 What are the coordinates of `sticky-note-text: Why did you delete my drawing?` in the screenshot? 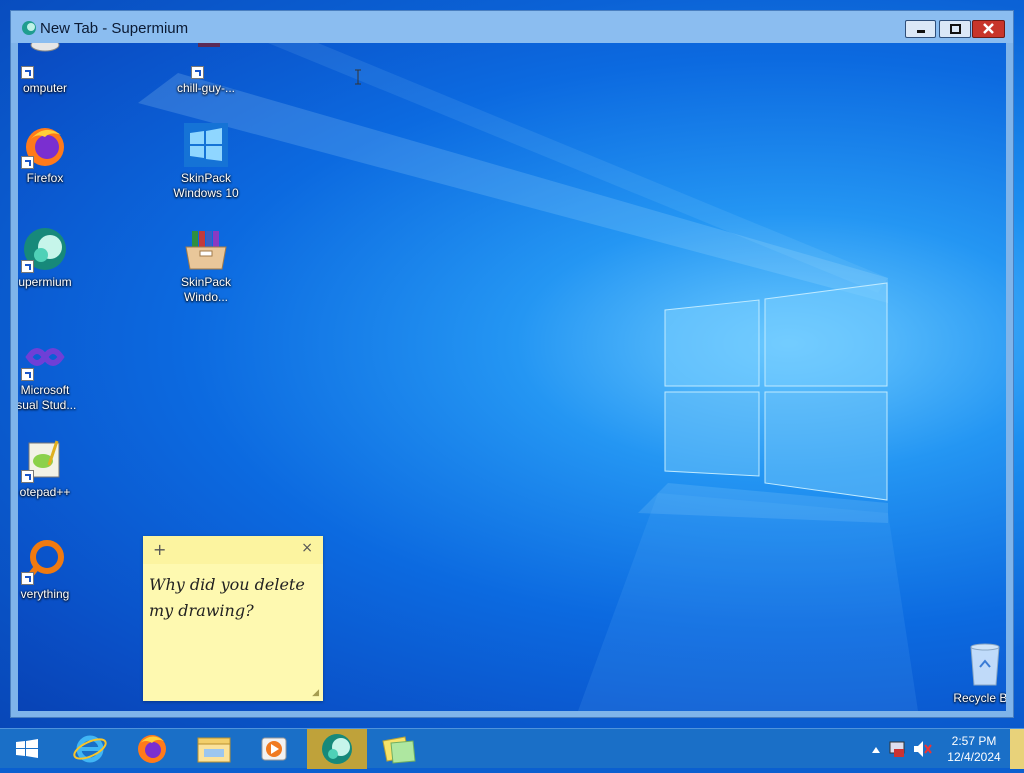 It's located at (234, 598).